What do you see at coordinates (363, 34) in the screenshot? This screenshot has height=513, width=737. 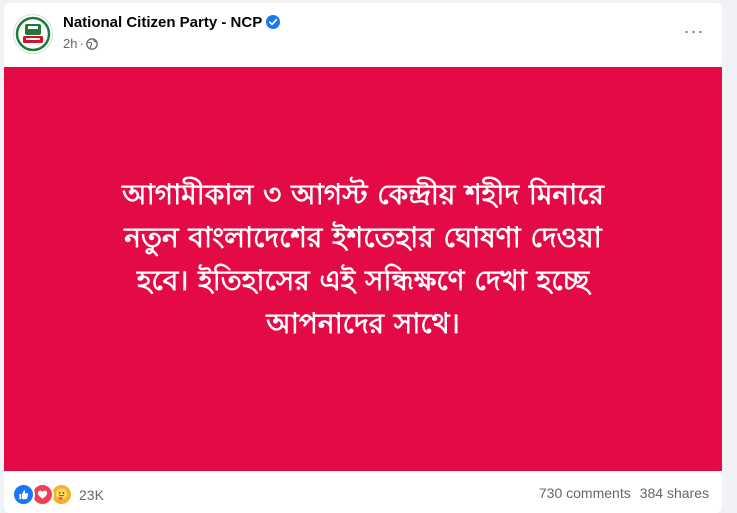 I see `post-header: National Citizen Party - NCP 2h · ···` at bounding box center [363, 34].